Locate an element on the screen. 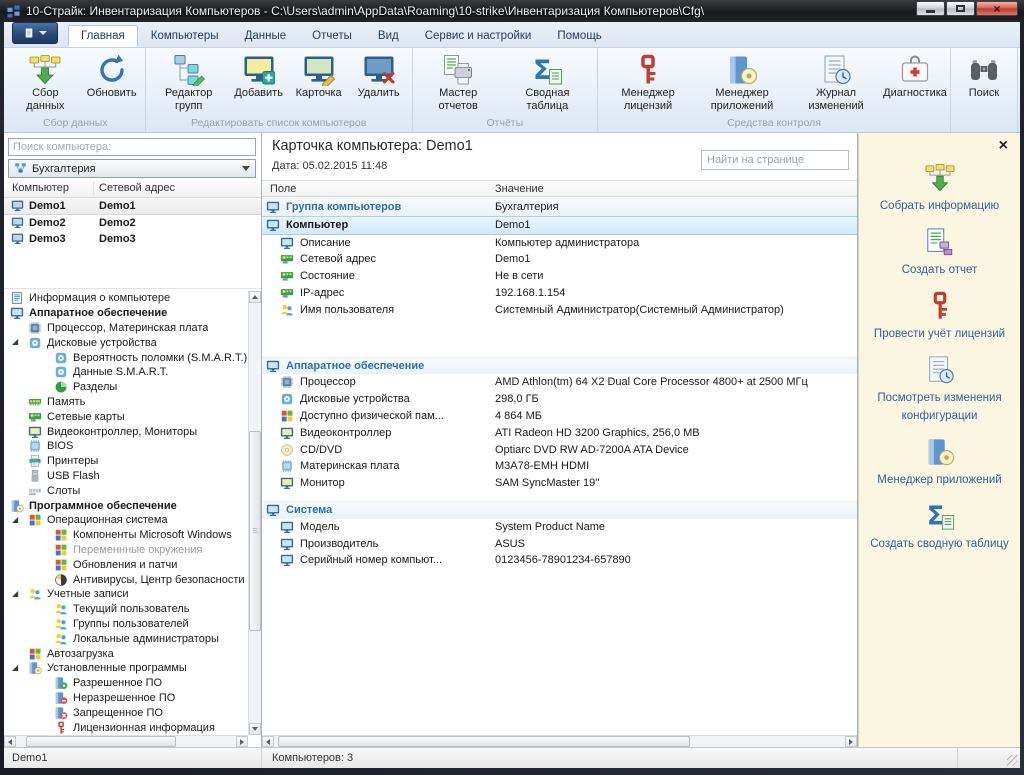  app-menu-button is located at coordinates (35, 33).